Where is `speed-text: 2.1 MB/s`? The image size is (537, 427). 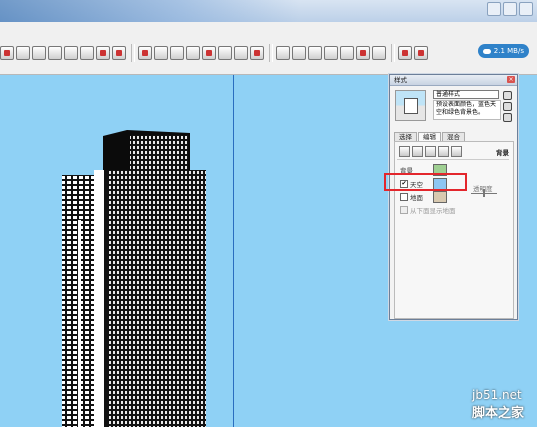
speed-text: 2.1 MB/s is located at coordinates (508, 51).